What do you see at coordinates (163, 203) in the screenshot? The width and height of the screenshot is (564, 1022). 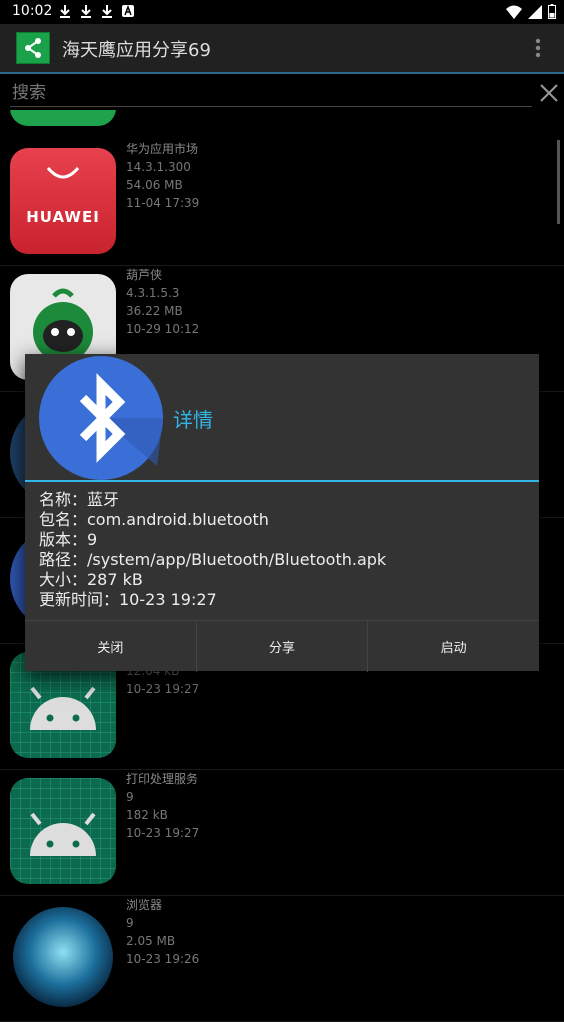 I see `app-date: 11-04 17:39` at bounding box center [163, 203].